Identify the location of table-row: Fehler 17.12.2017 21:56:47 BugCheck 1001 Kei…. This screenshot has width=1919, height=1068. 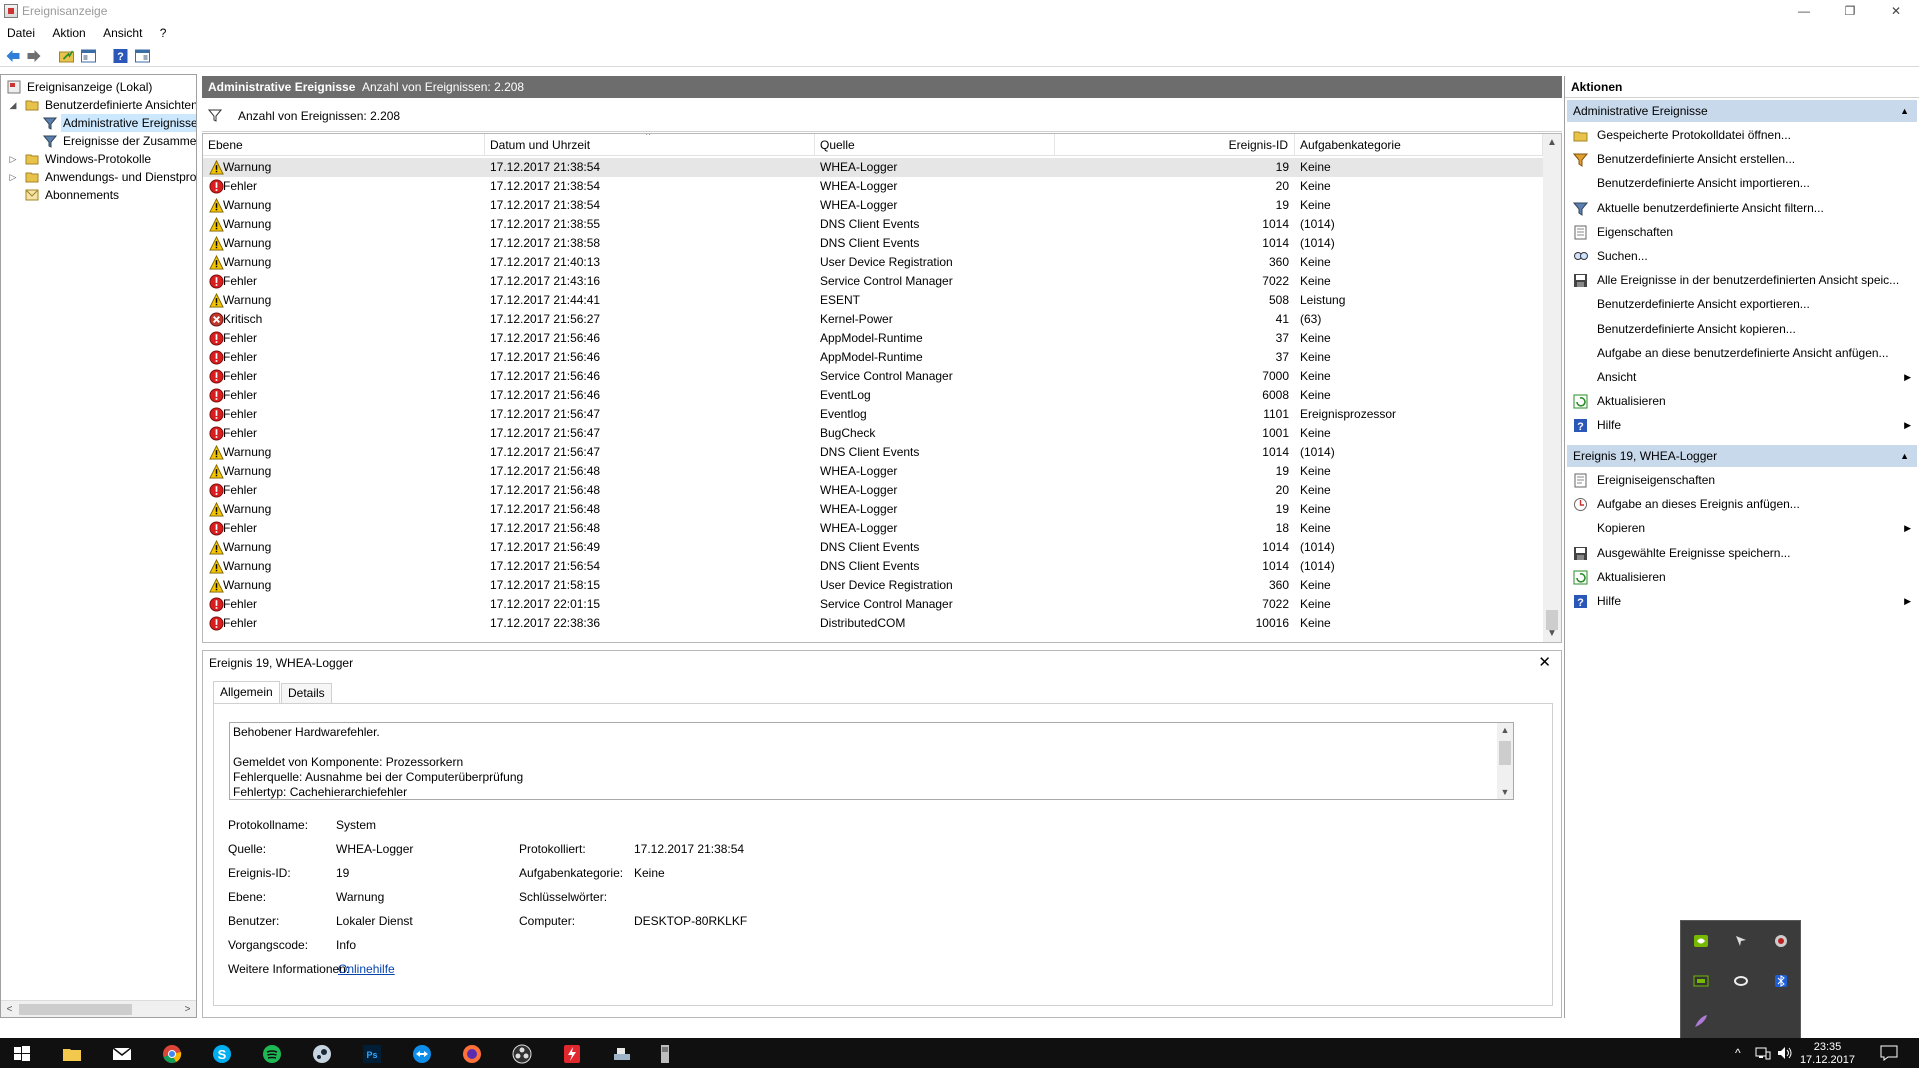
(873, 433).